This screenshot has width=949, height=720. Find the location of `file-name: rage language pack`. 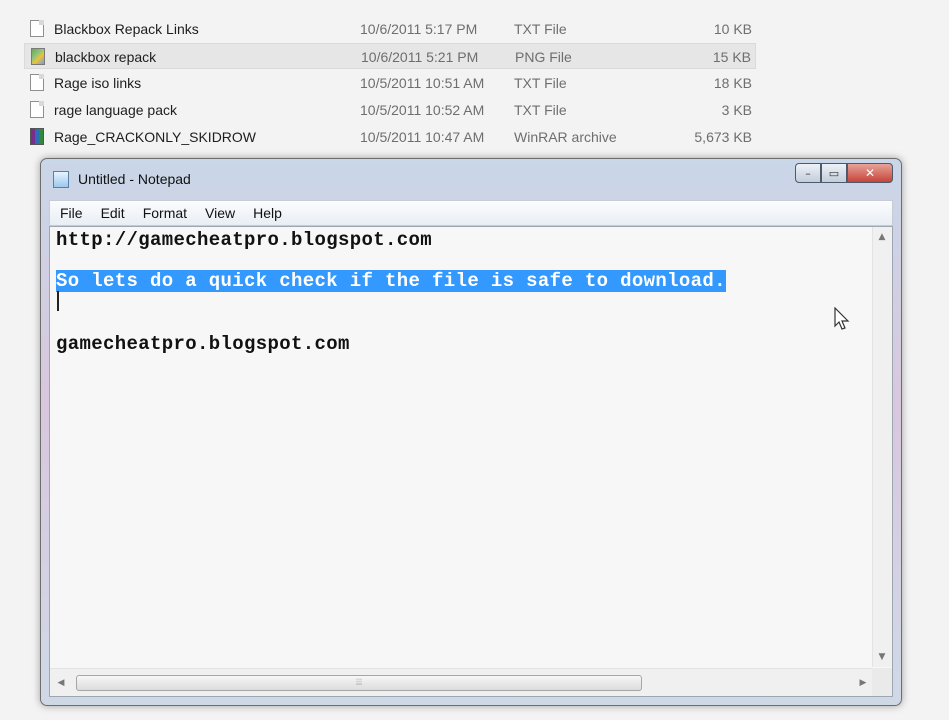

file-name: rage language pack is located at coordinates (115, 110).